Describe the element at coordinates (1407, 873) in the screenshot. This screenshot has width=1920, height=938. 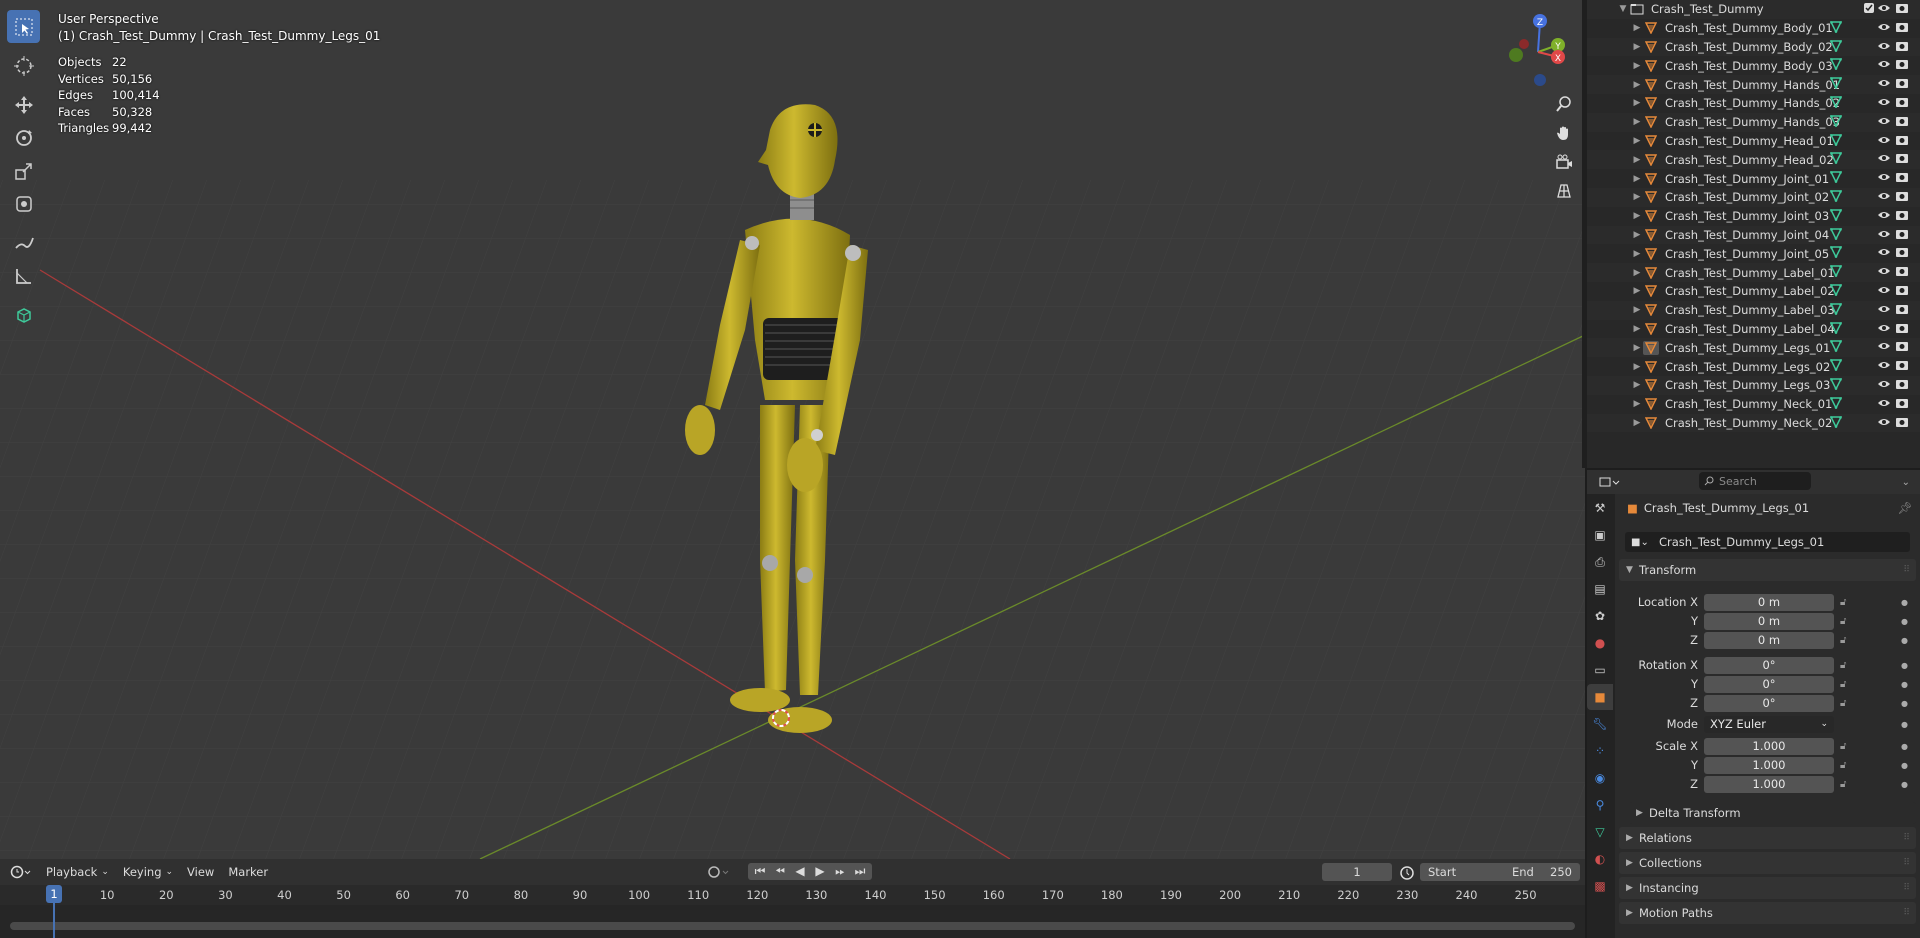
I see `preview-range-button` at that location.